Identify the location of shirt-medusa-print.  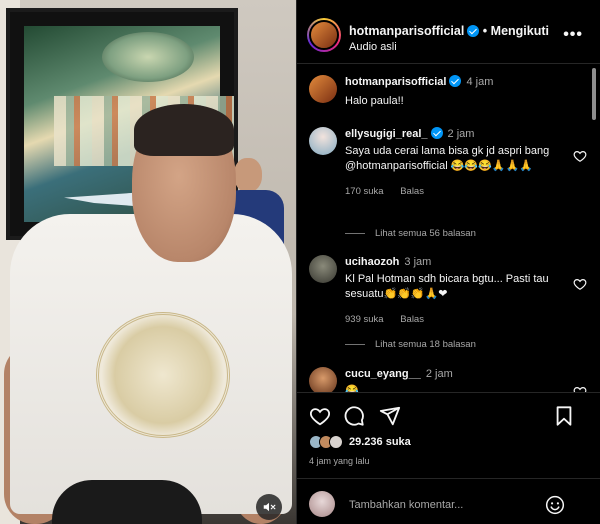
(163, 375).